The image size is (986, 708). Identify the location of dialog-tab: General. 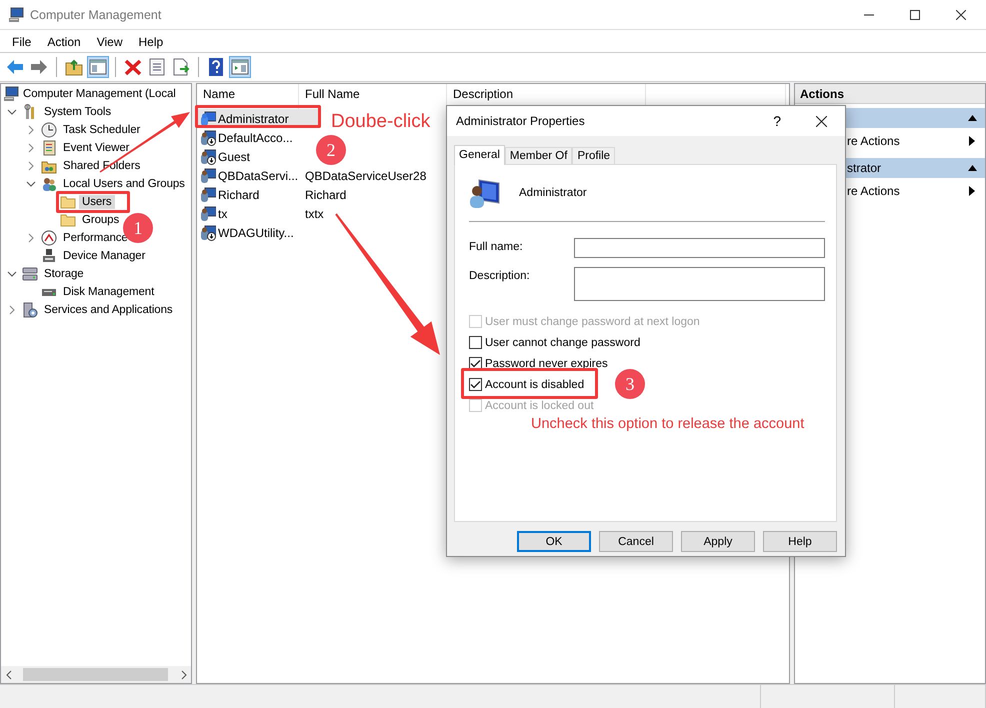
(479, 155).